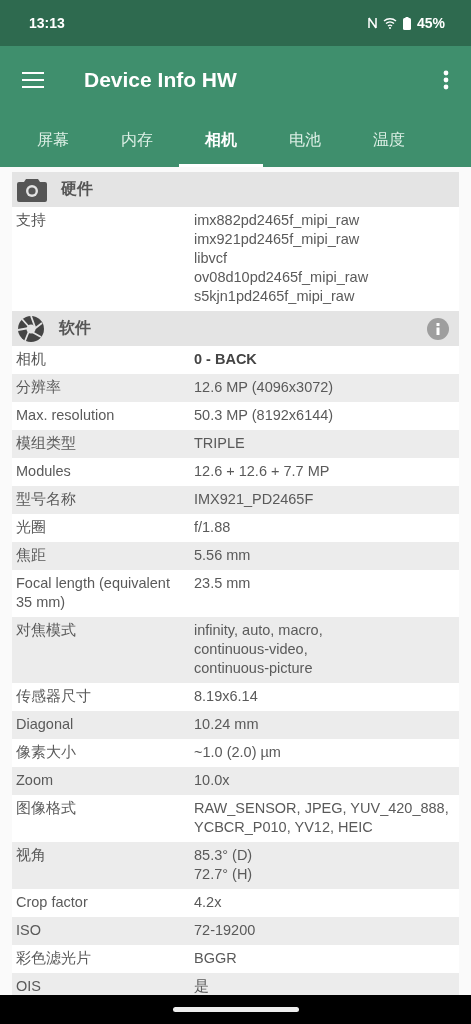  I want to click on property-value: 4.2x, so click(208, 902).